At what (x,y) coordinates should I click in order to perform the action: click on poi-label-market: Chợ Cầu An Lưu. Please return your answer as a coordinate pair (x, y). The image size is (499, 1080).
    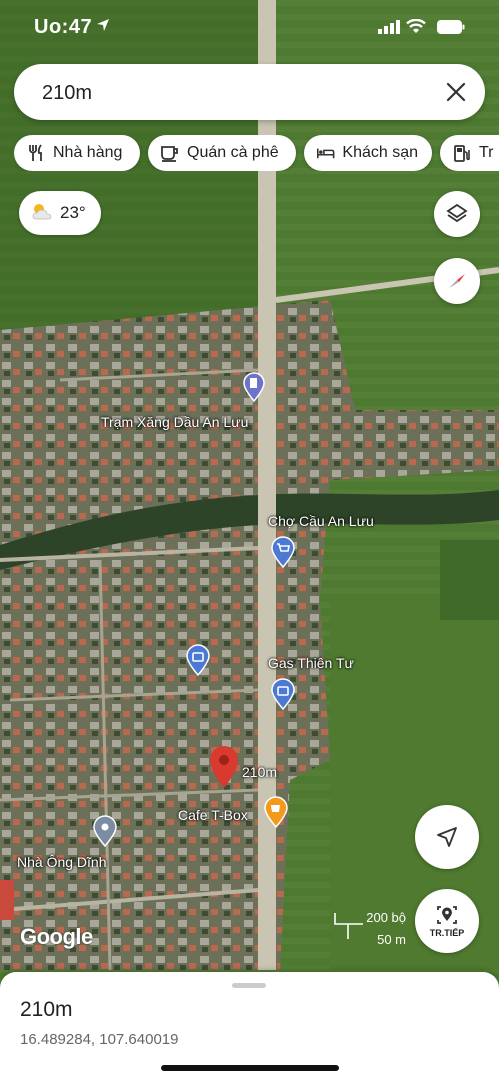
    Looking at the image, I should click on (321, 521).